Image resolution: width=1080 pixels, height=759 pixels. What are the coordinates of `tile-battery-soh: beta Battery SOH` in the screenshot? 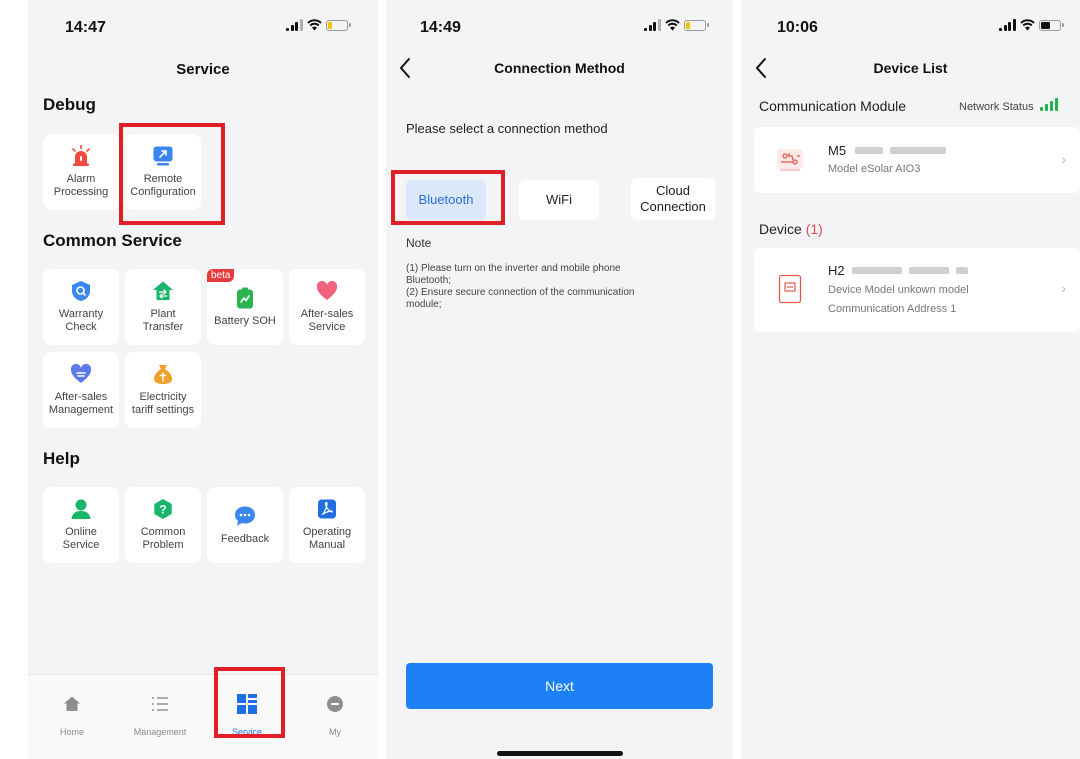 It's located at (245, 307).